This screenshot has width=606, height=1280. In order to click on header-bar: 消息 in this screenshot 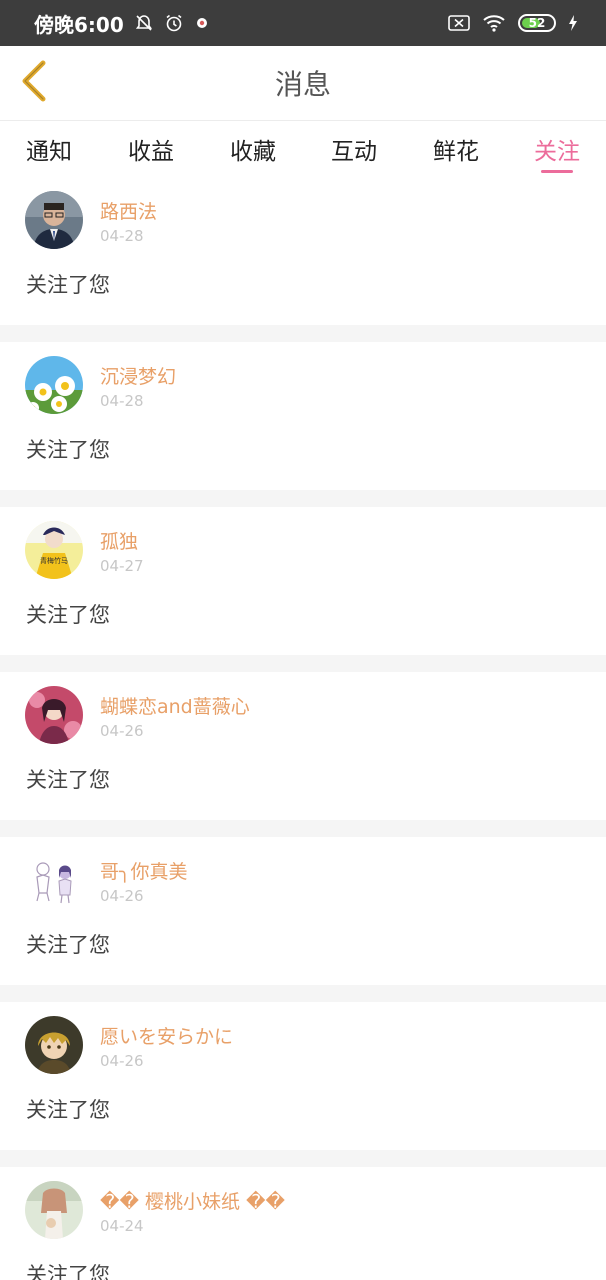, I will do `click(303, 83)`.